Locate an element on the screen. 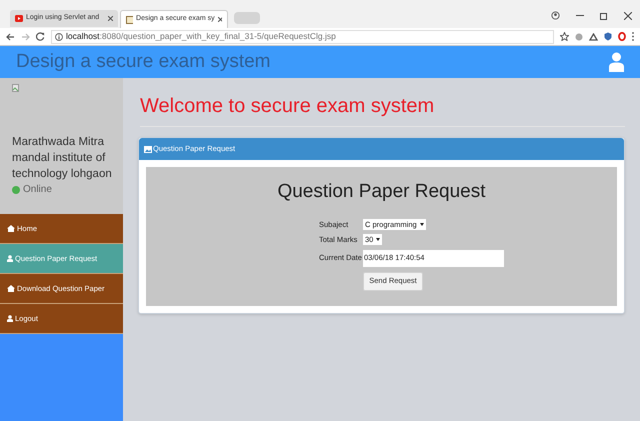 Image resolution: width=640 pixels, height=421 pixels. restore-icon is located at coordinates (604, 16).